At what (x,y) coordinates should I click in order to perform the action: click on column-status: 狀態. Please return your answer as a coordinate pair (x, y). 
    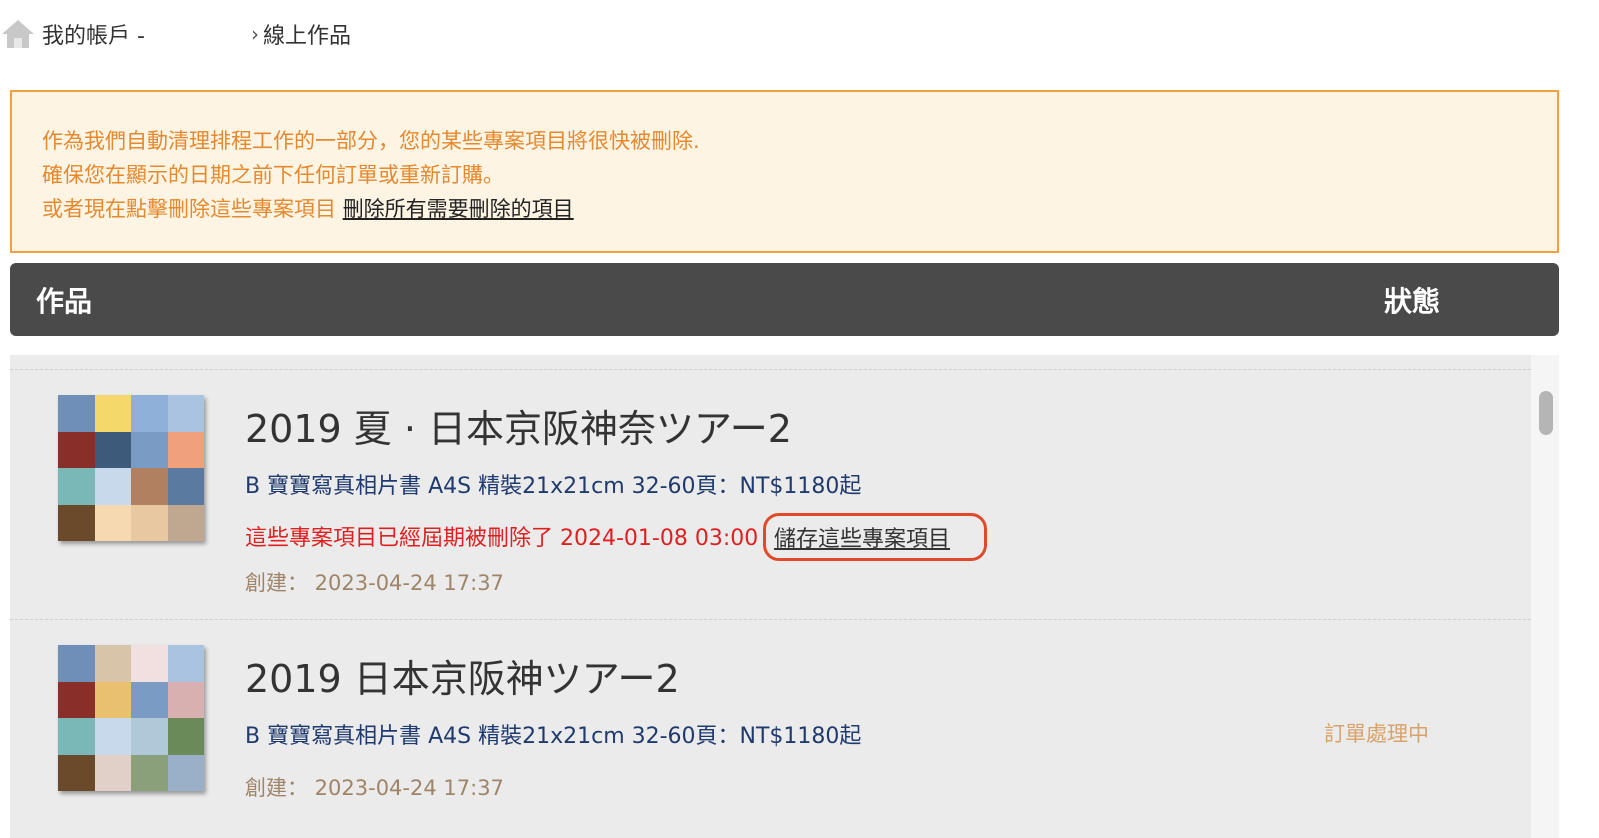
    Looking at the image, I should click on (1412, 301).